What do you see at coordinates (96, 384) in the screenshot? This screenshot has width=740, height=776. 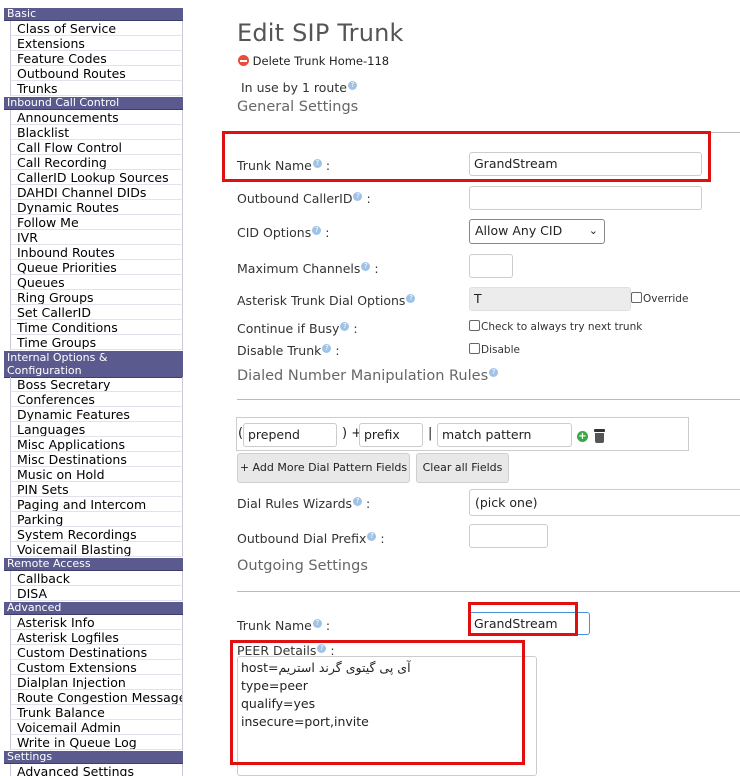 I see `nav-item-boss-secretary: Boss Secretary` at bounding box center [96, 384].